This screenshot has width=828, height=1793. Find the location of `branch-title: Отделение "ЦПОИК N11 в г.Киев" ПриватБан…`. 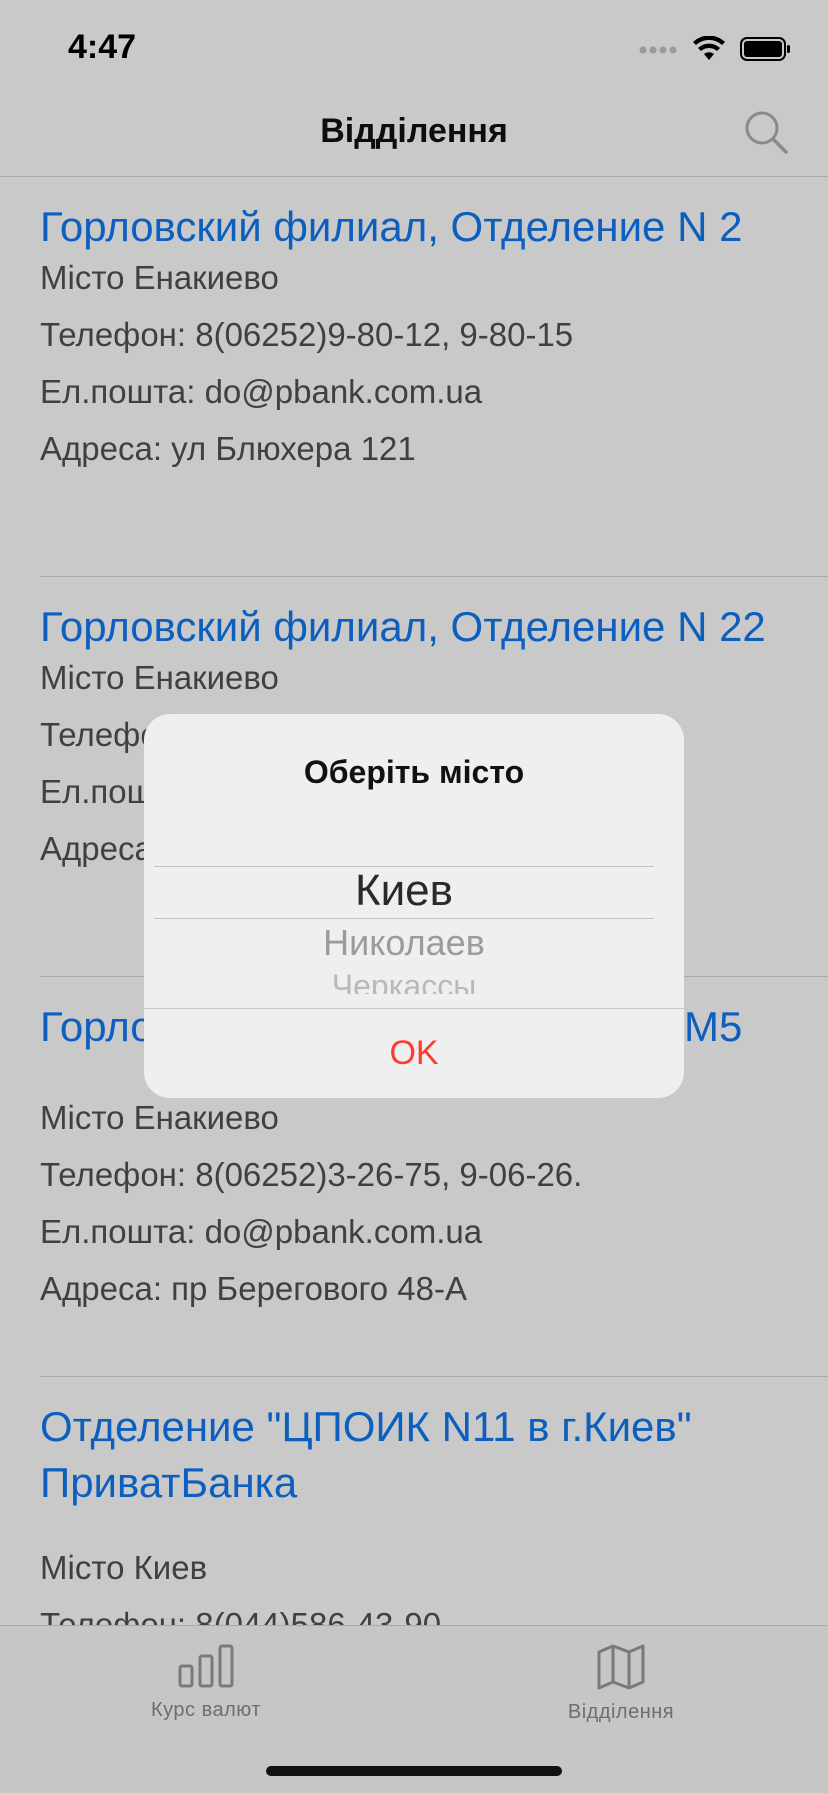

branch-title: Отделение "ЦПОИК N11 в г.Киев" ПриватБан… is located at coordinates (420, 1455).